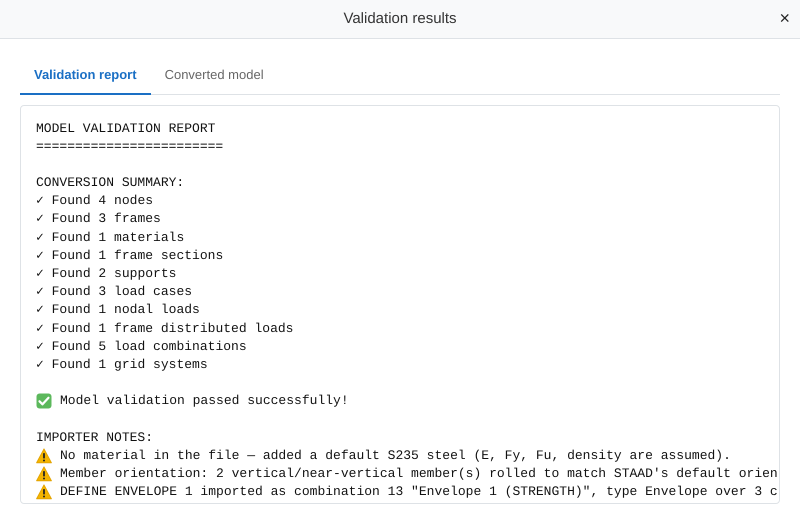 This screenshot has height=520, width=800. What do you see at coordinates (118, 310) in the screenshot?
I see `report-line: ✓ Found 1 nodal loads` at bounding box center [118, 310].